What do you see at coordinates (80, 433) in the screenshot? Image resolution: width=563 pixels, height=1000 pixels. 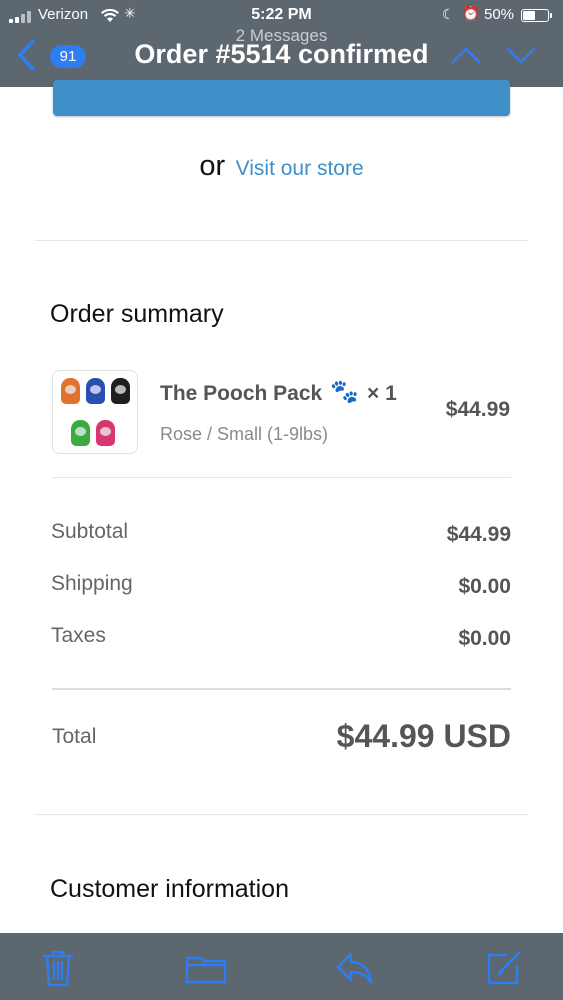 I see `product-image-green-pack` at bounding box center [80, 433].